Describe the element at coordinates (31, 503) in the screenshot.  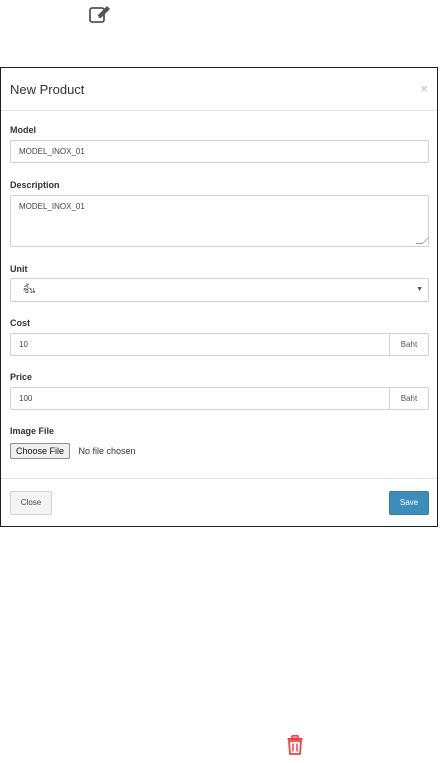
I see `close-button: Close` at that location.